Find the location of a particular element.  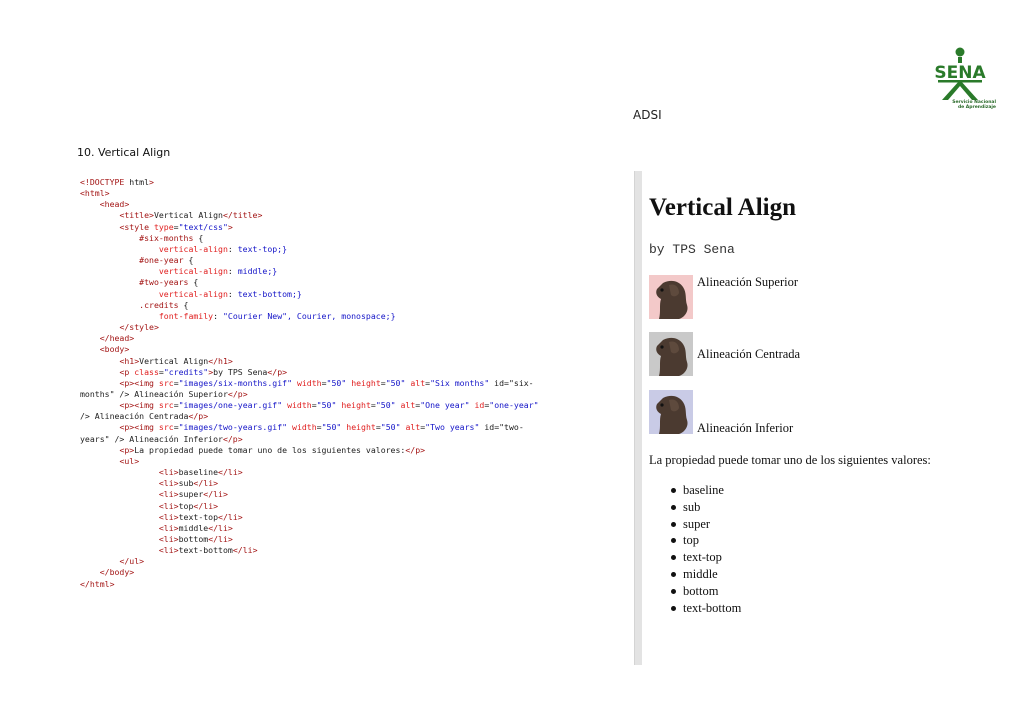

dog-image-two-years is located at coordinates (671, 412).